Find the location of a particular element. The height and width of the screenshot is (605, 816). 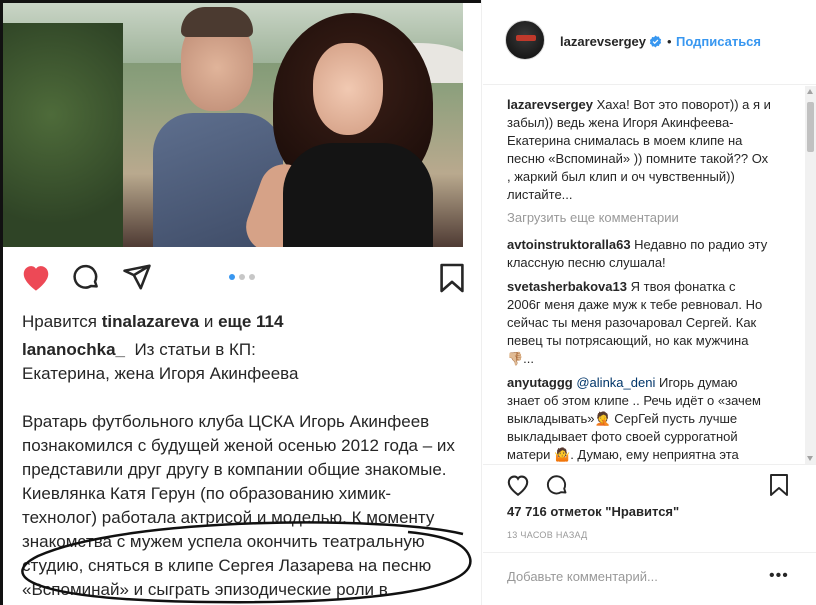

scroll-down-arrow is located at coordinates (810, 458).